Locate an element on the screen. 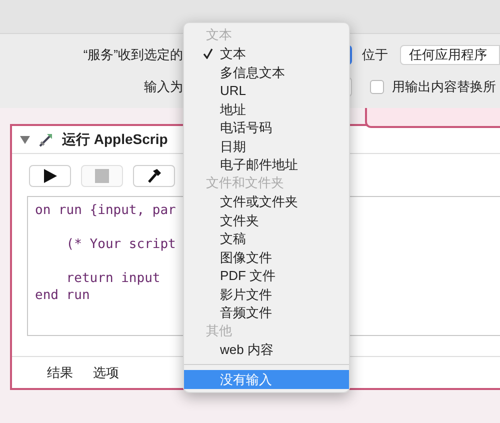 Image resolution: width=500 pixels, height=423 pixels. input-label: 输入为 is located at coordinates (163, 87).